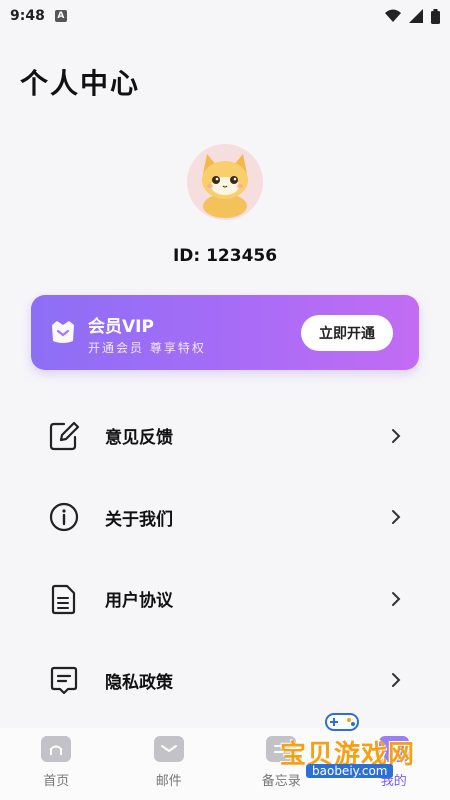  I want to click on crown-icon, so click(63, 332).